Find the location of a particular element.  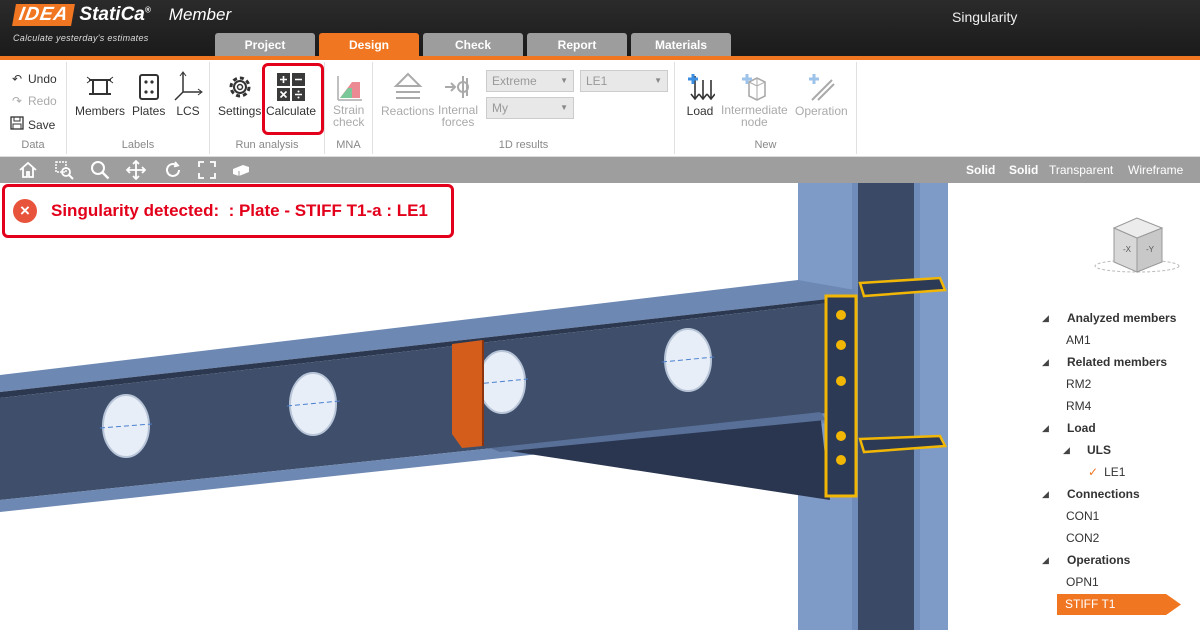

tree-item-am1: AM1 is located at coordinates (1120, 340).